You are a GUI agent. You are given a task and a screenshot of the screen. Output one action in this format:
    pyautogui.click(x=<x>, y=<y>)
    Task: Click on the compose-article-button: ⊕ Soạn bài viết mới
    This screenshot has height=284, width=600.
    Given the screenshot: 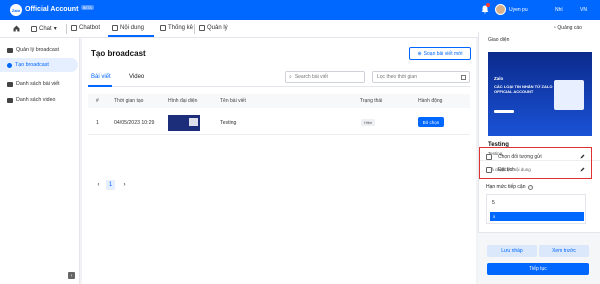 What is the action you would take?
    pyautogui.click(x=440, y=53)
    